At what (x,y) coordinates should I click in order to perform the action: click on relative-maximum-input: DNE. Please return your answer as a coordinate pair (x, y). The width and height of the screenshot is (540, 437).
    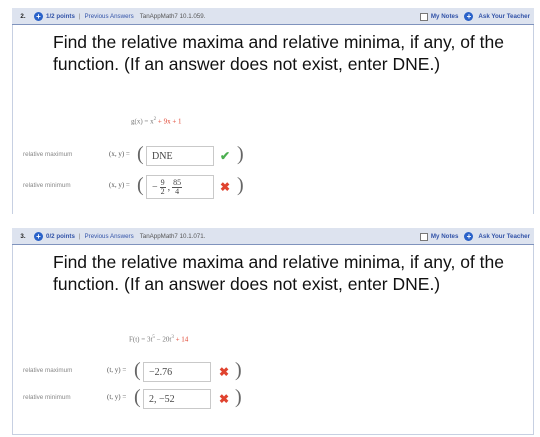
    Looking at the image, I should click on (180, 156).